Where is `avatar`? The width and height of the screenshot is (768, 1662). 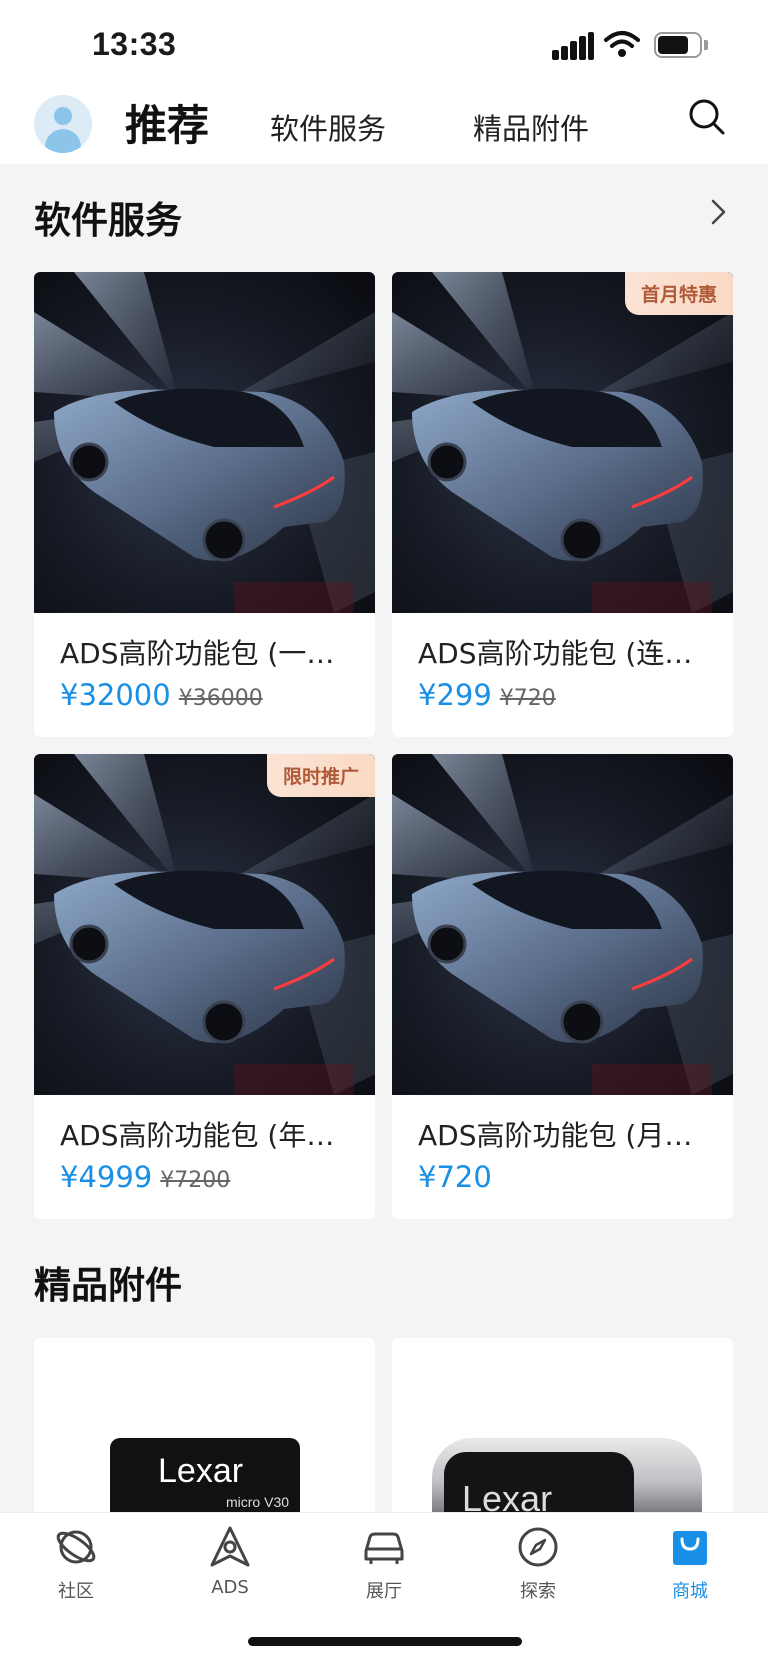
avatar is located at coordinates (63, 124).